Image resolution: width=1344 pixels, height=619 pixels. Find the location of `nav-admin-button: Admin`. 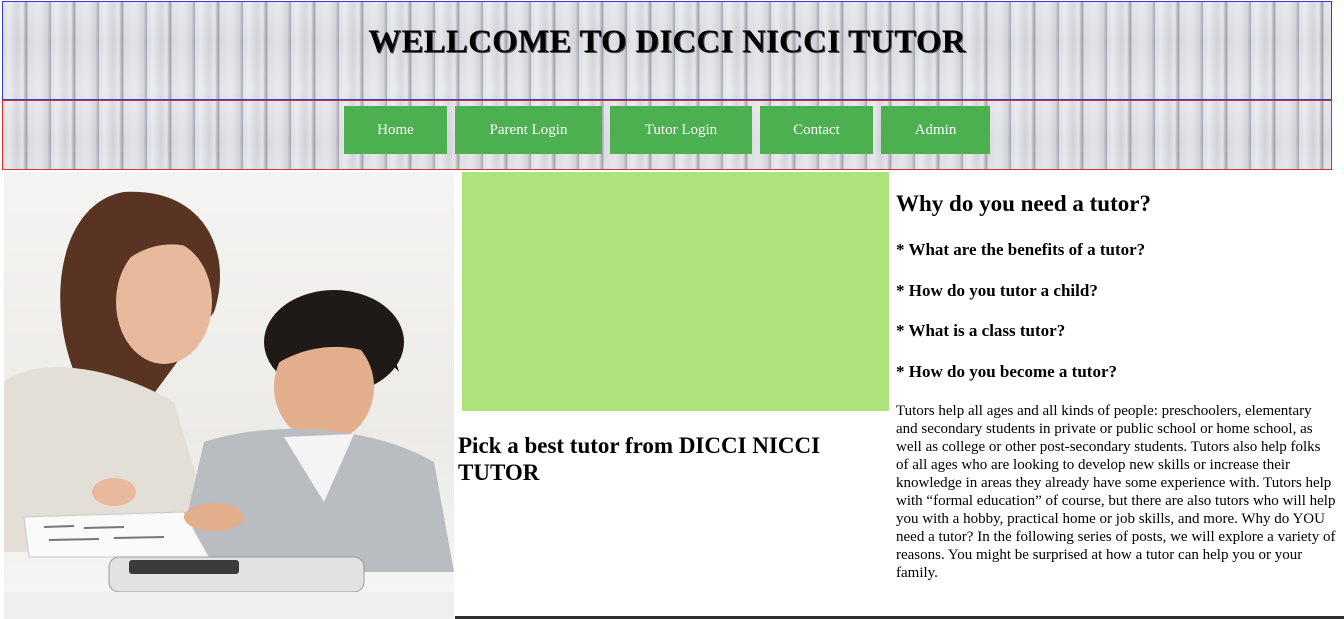

nav-admin-button: Admin is located at coordinates (935, 130).